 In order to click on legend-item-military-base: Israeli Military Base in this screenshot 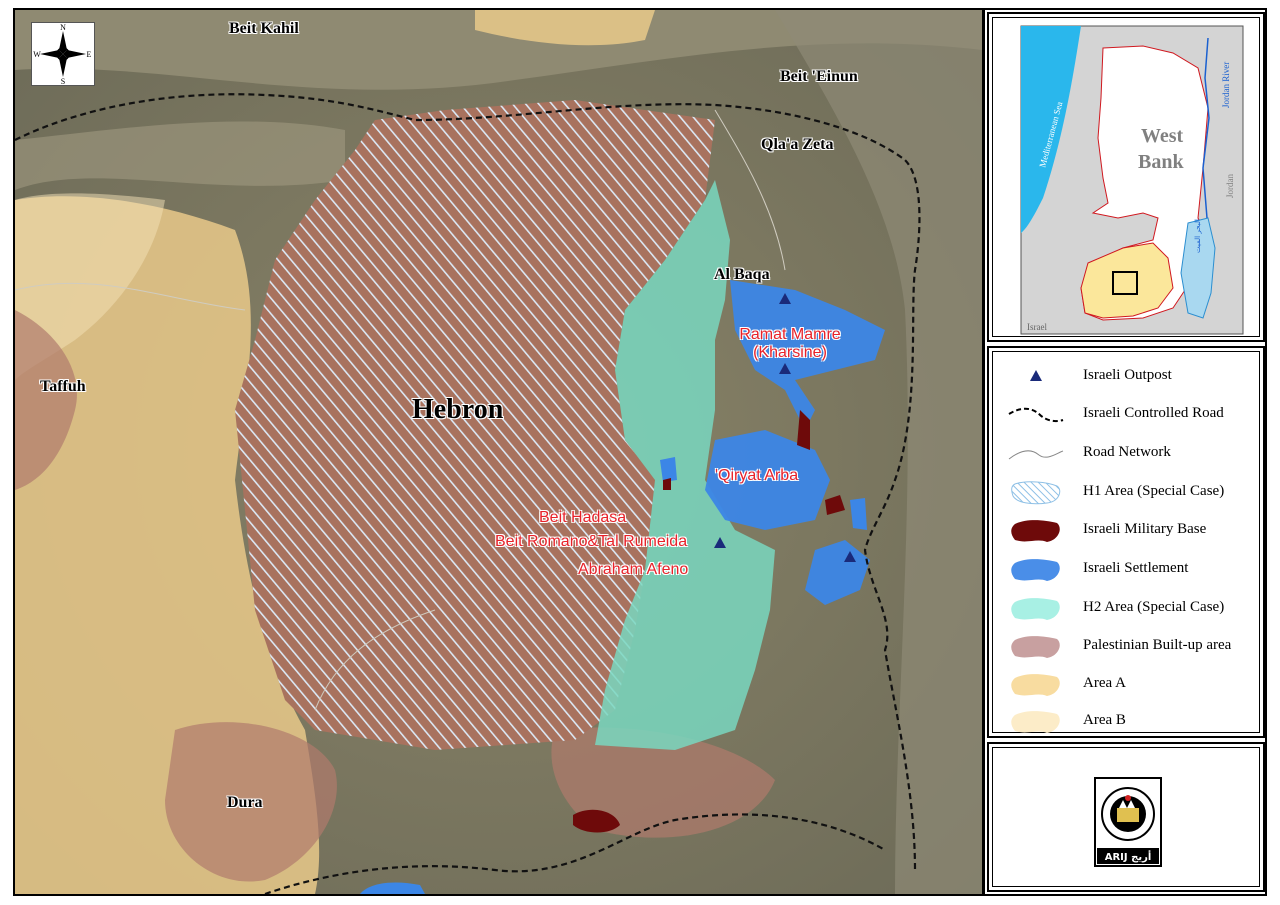, I will do `click(1131, 531)`.